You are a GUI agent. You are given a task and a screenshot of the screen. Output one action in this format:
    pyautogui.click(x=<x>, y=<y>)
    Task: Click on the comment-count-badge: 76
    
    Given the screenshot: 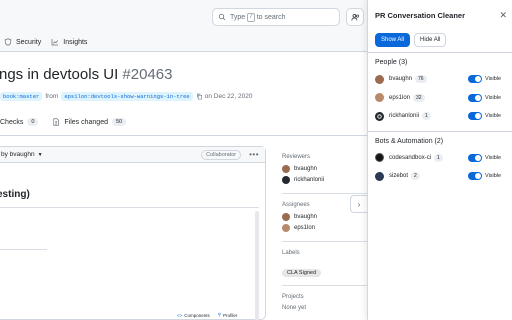 What is the action you would take?
    pyautogui.click(x=421, y=79)
    